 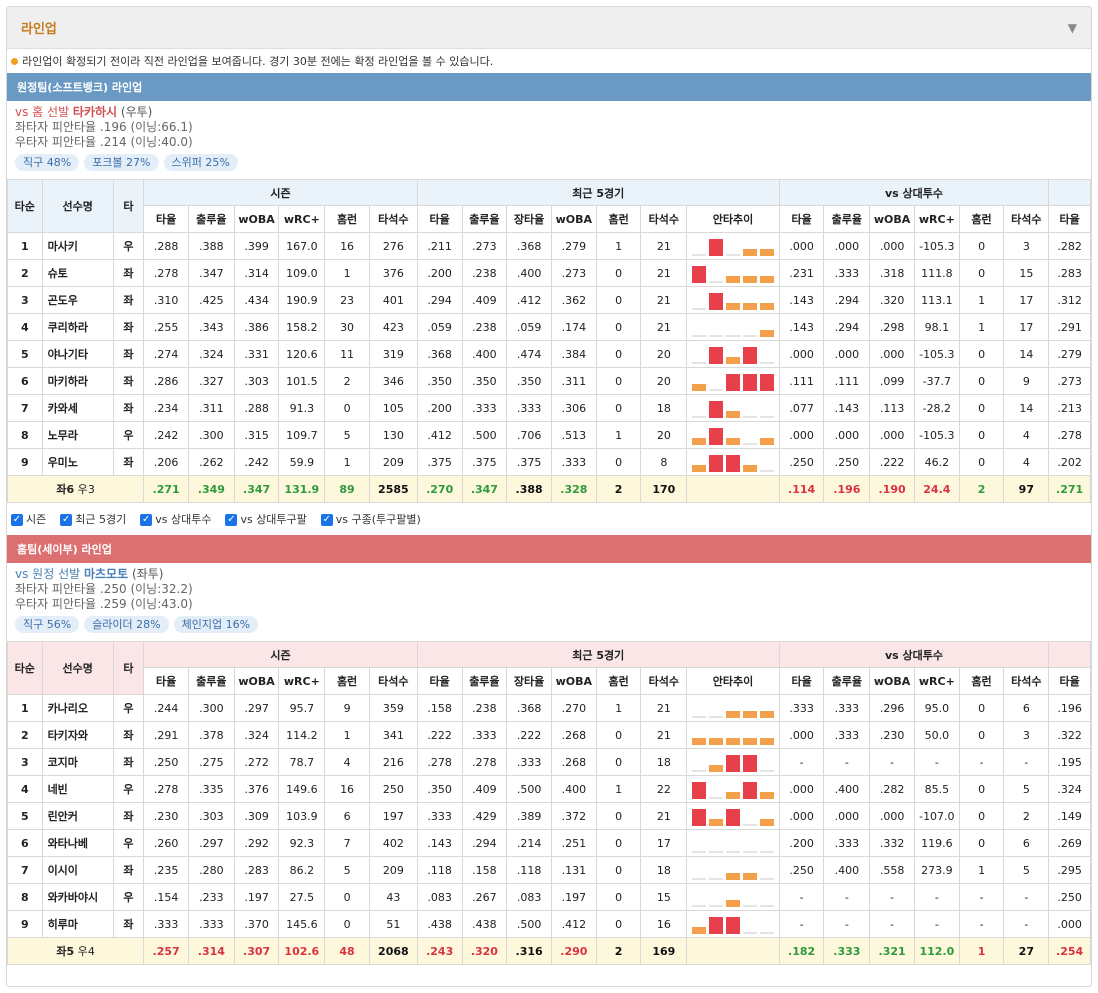 What do you see at coordinates (573, 789) in the screenshot?
I see `stat-cell: .400` at bounding box center [573, 789].